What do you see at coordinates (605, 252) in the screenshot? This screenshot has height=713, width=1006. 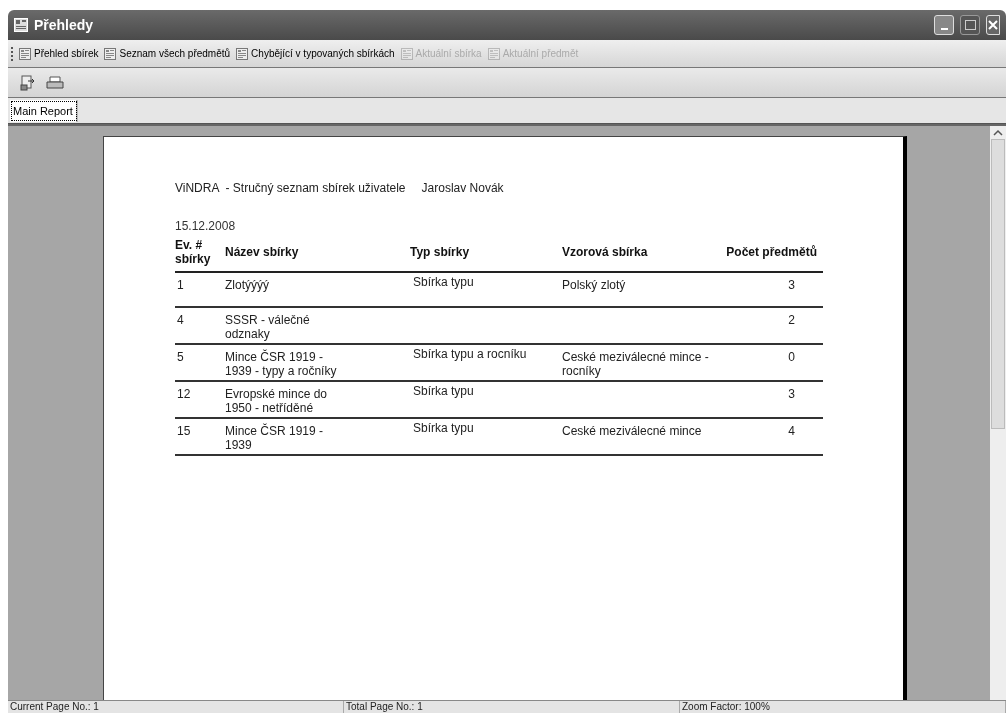 I see `column-header: Vzorová sbírka` at bounding box center [605, 252].